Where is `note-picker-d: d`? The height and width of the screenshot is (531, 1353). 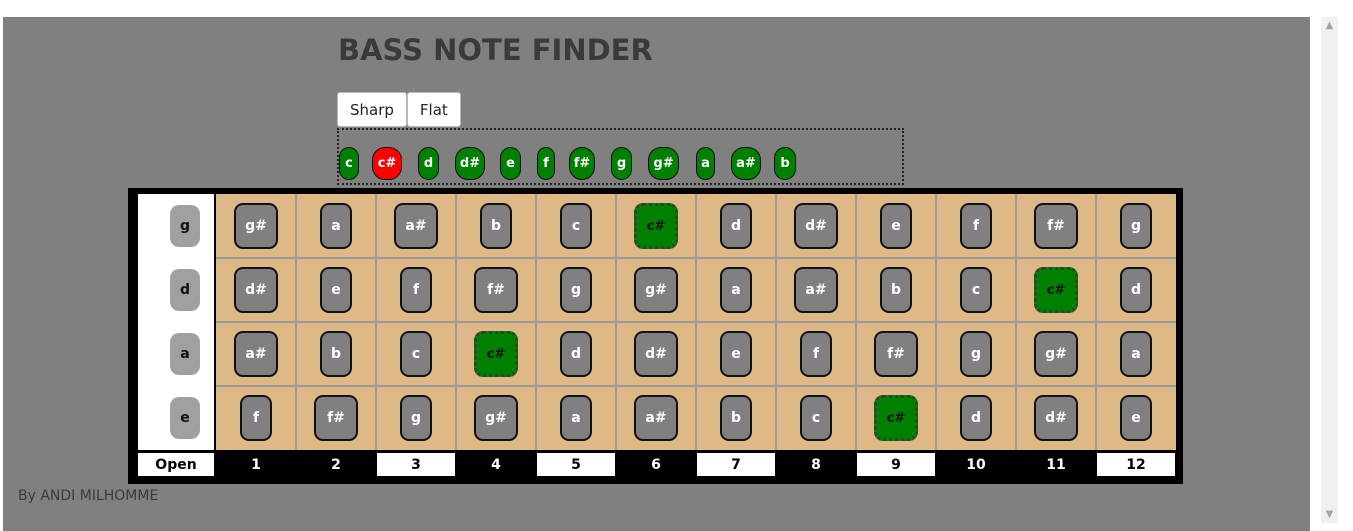 note-picker-d: d is located at coordinates (428, 163).